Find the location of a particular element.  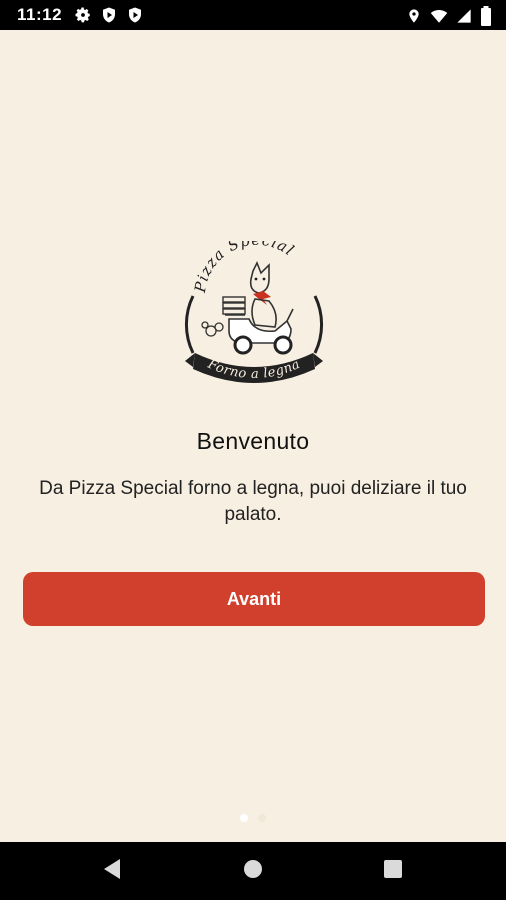

signal-icon is located at coordinates (464, 16).